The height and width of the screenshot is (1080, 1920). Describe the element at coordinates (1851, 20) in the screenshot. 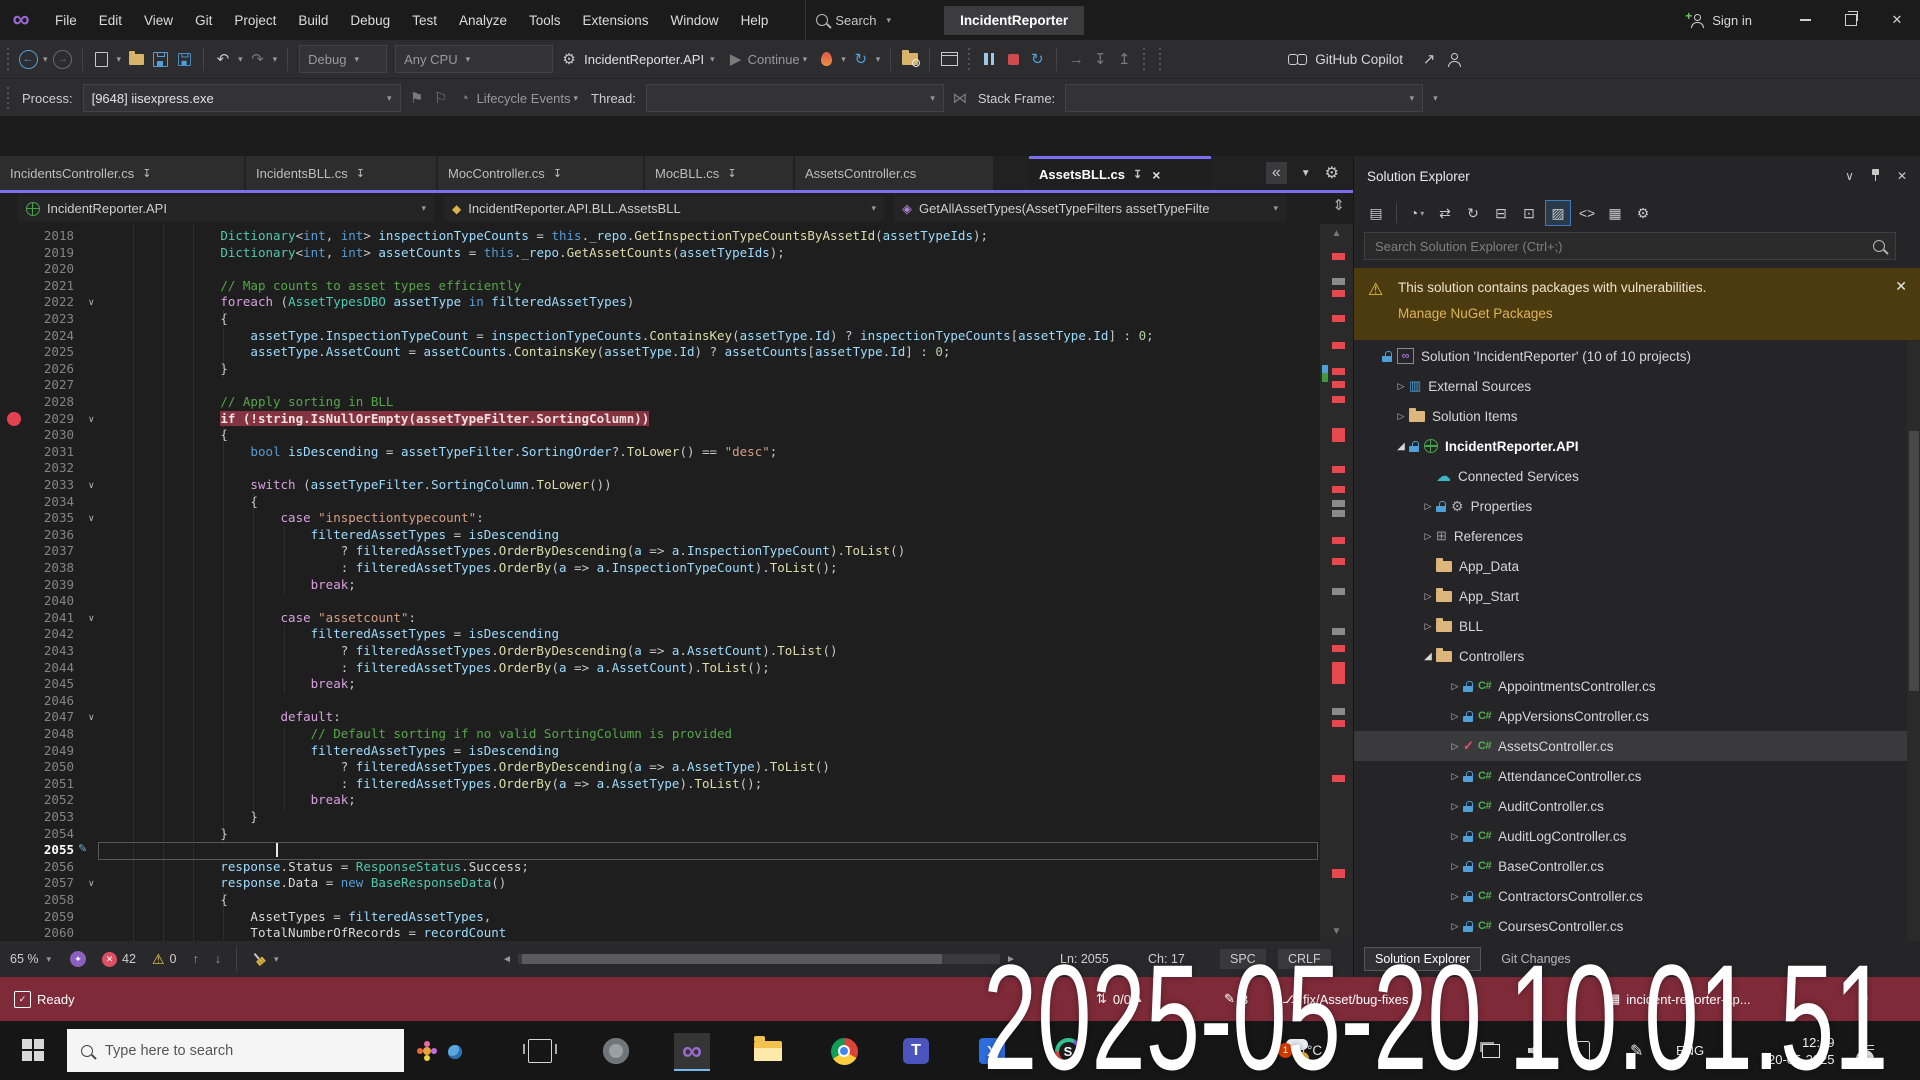

I see `maximize-button` at that location.